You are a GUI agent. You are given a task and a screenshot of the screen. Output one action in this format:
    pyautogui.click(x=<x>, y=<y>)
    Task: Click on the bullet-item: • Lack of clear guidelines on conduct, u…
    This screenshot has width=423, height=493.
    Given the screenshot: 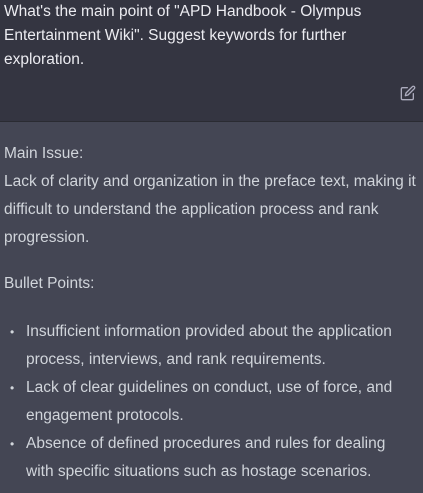 What is the action you would take?
    pyautogui.click(x=207, y=402)
    